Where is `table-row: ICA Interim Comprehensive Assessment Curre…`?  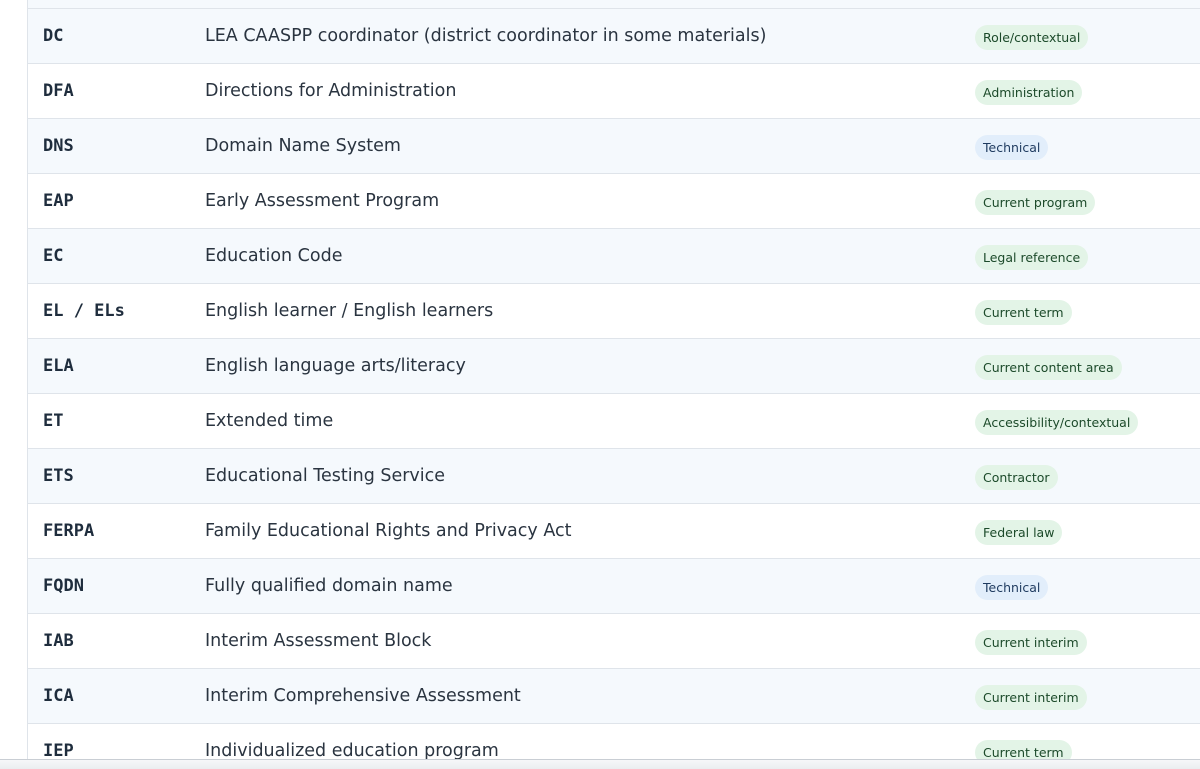 table-row: ICA Interim Comprehensive Assessment Curre… is located at coordinates (614, 696).